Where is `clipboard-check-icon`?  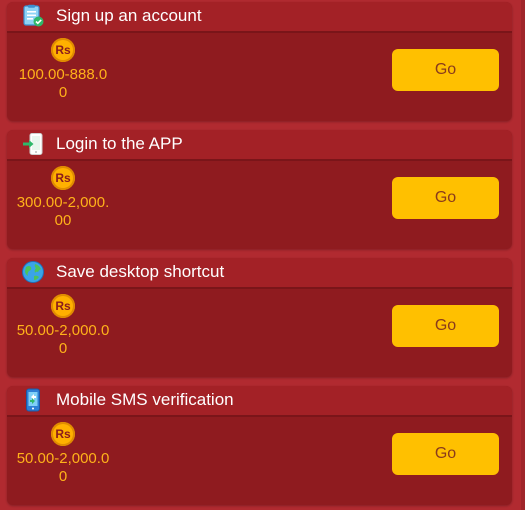
clipboard-check-icon is located at coordinates (33, 16).